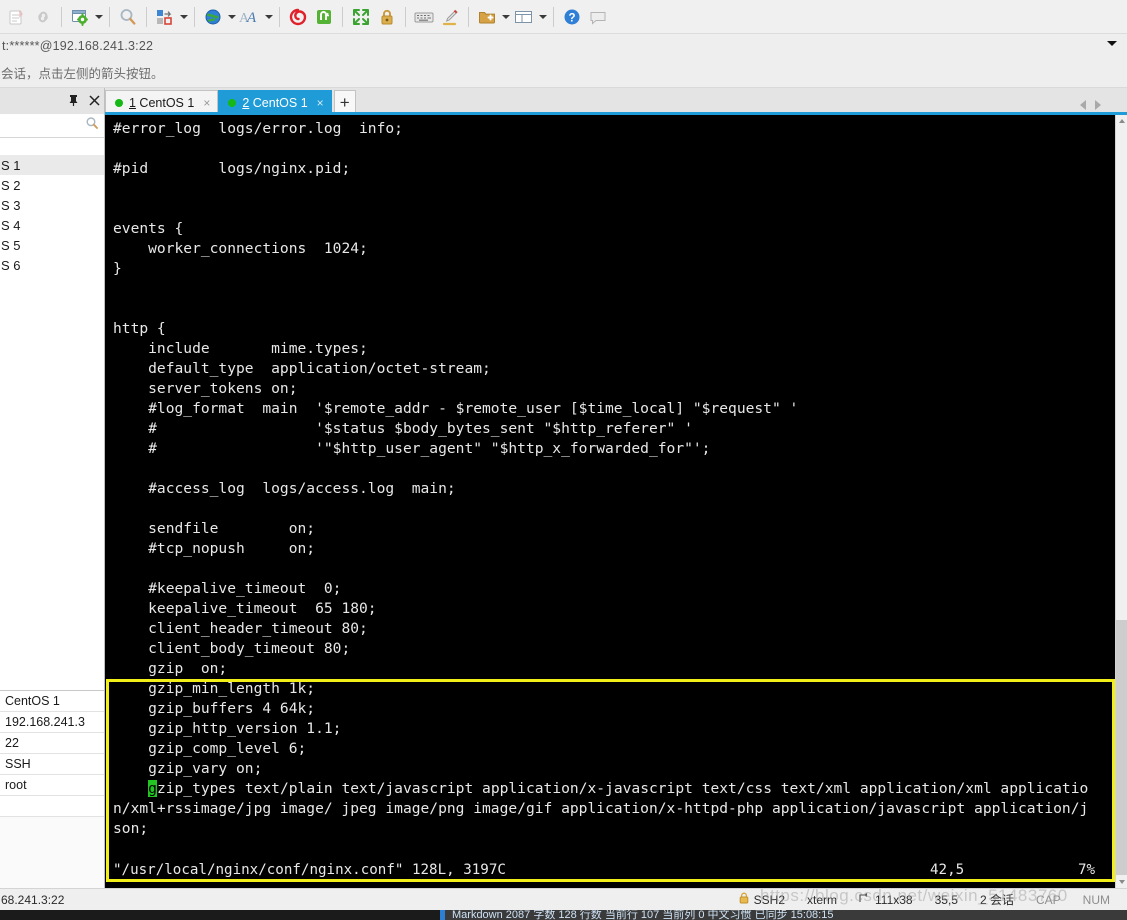  I want to click on status-protocol: SSH2, so click(762, 899).